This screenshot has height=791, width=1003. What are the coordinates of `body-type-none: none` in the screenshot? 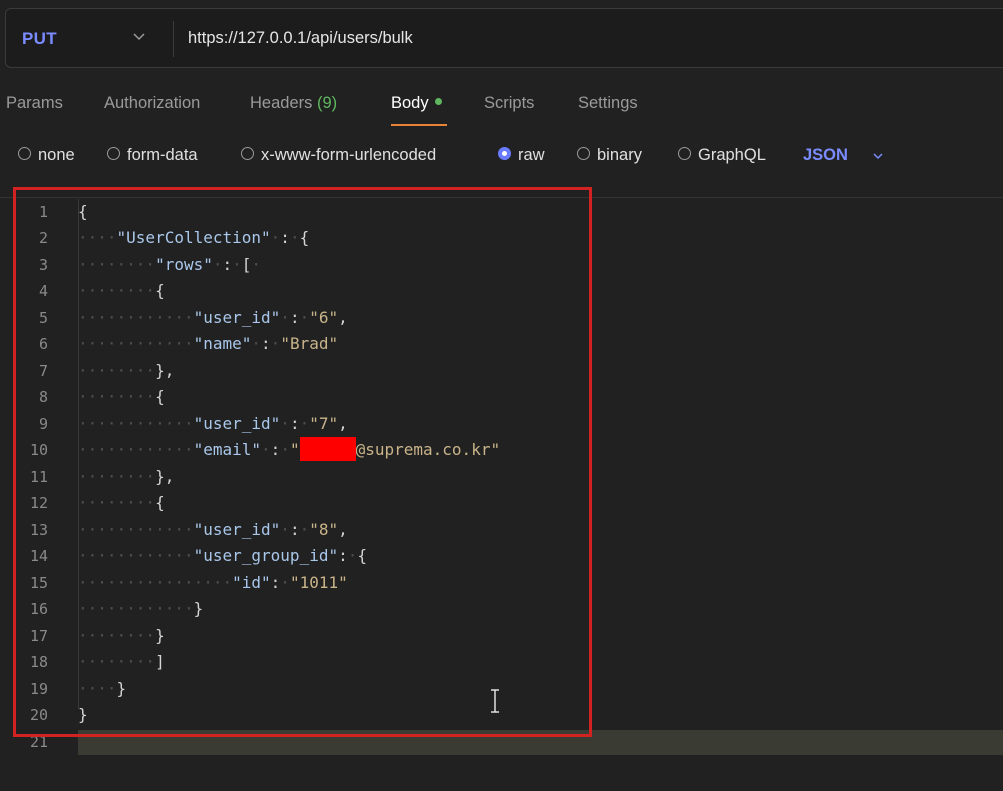 It's located at (46, 155).